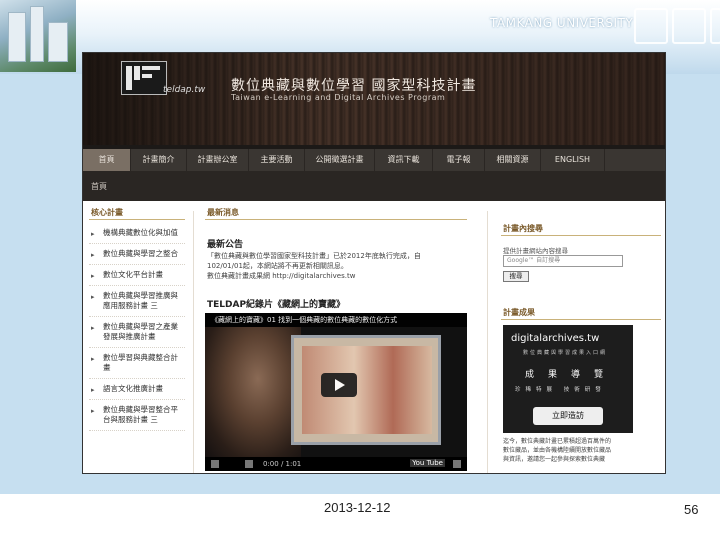 The height and width of the screenshot is (540, 720). I want to click on logo-text: teldap.tw, so click(184, 90).